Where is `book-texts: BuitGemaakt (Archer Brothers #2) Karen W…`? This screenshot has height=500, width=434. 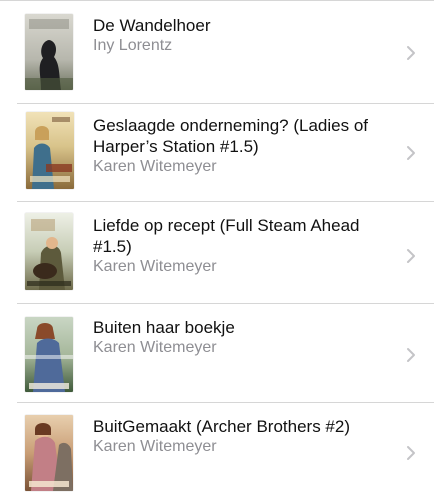
book-texts: BuitGemaakt (Archer Brothers #2) Karen W… is located at coordinates (243, 436).